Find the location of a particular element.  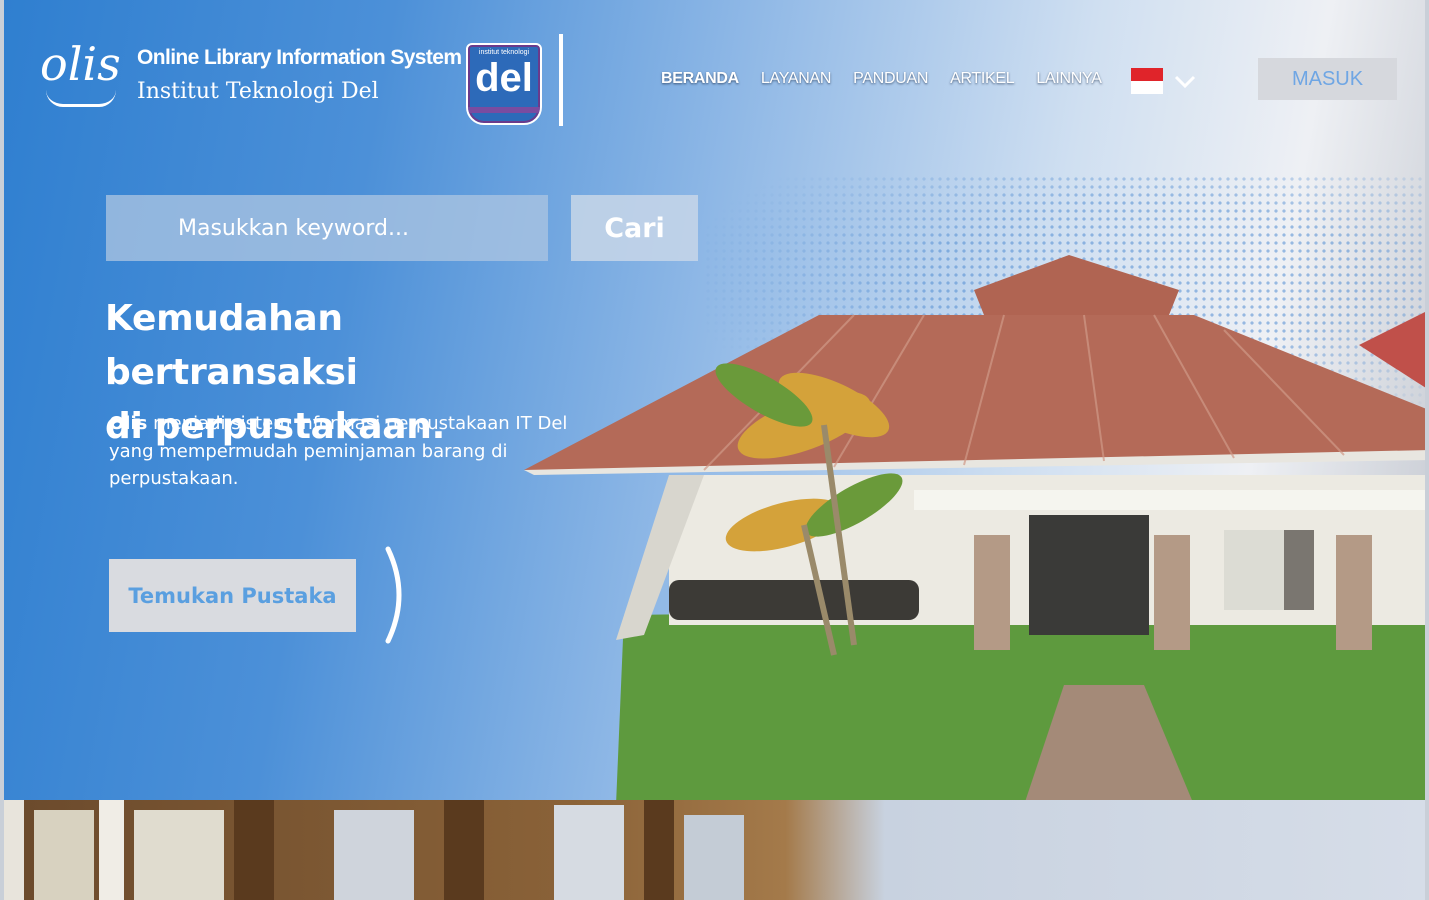

nav-lainnya: LAINNYA is located at coordinates (1068, 79).